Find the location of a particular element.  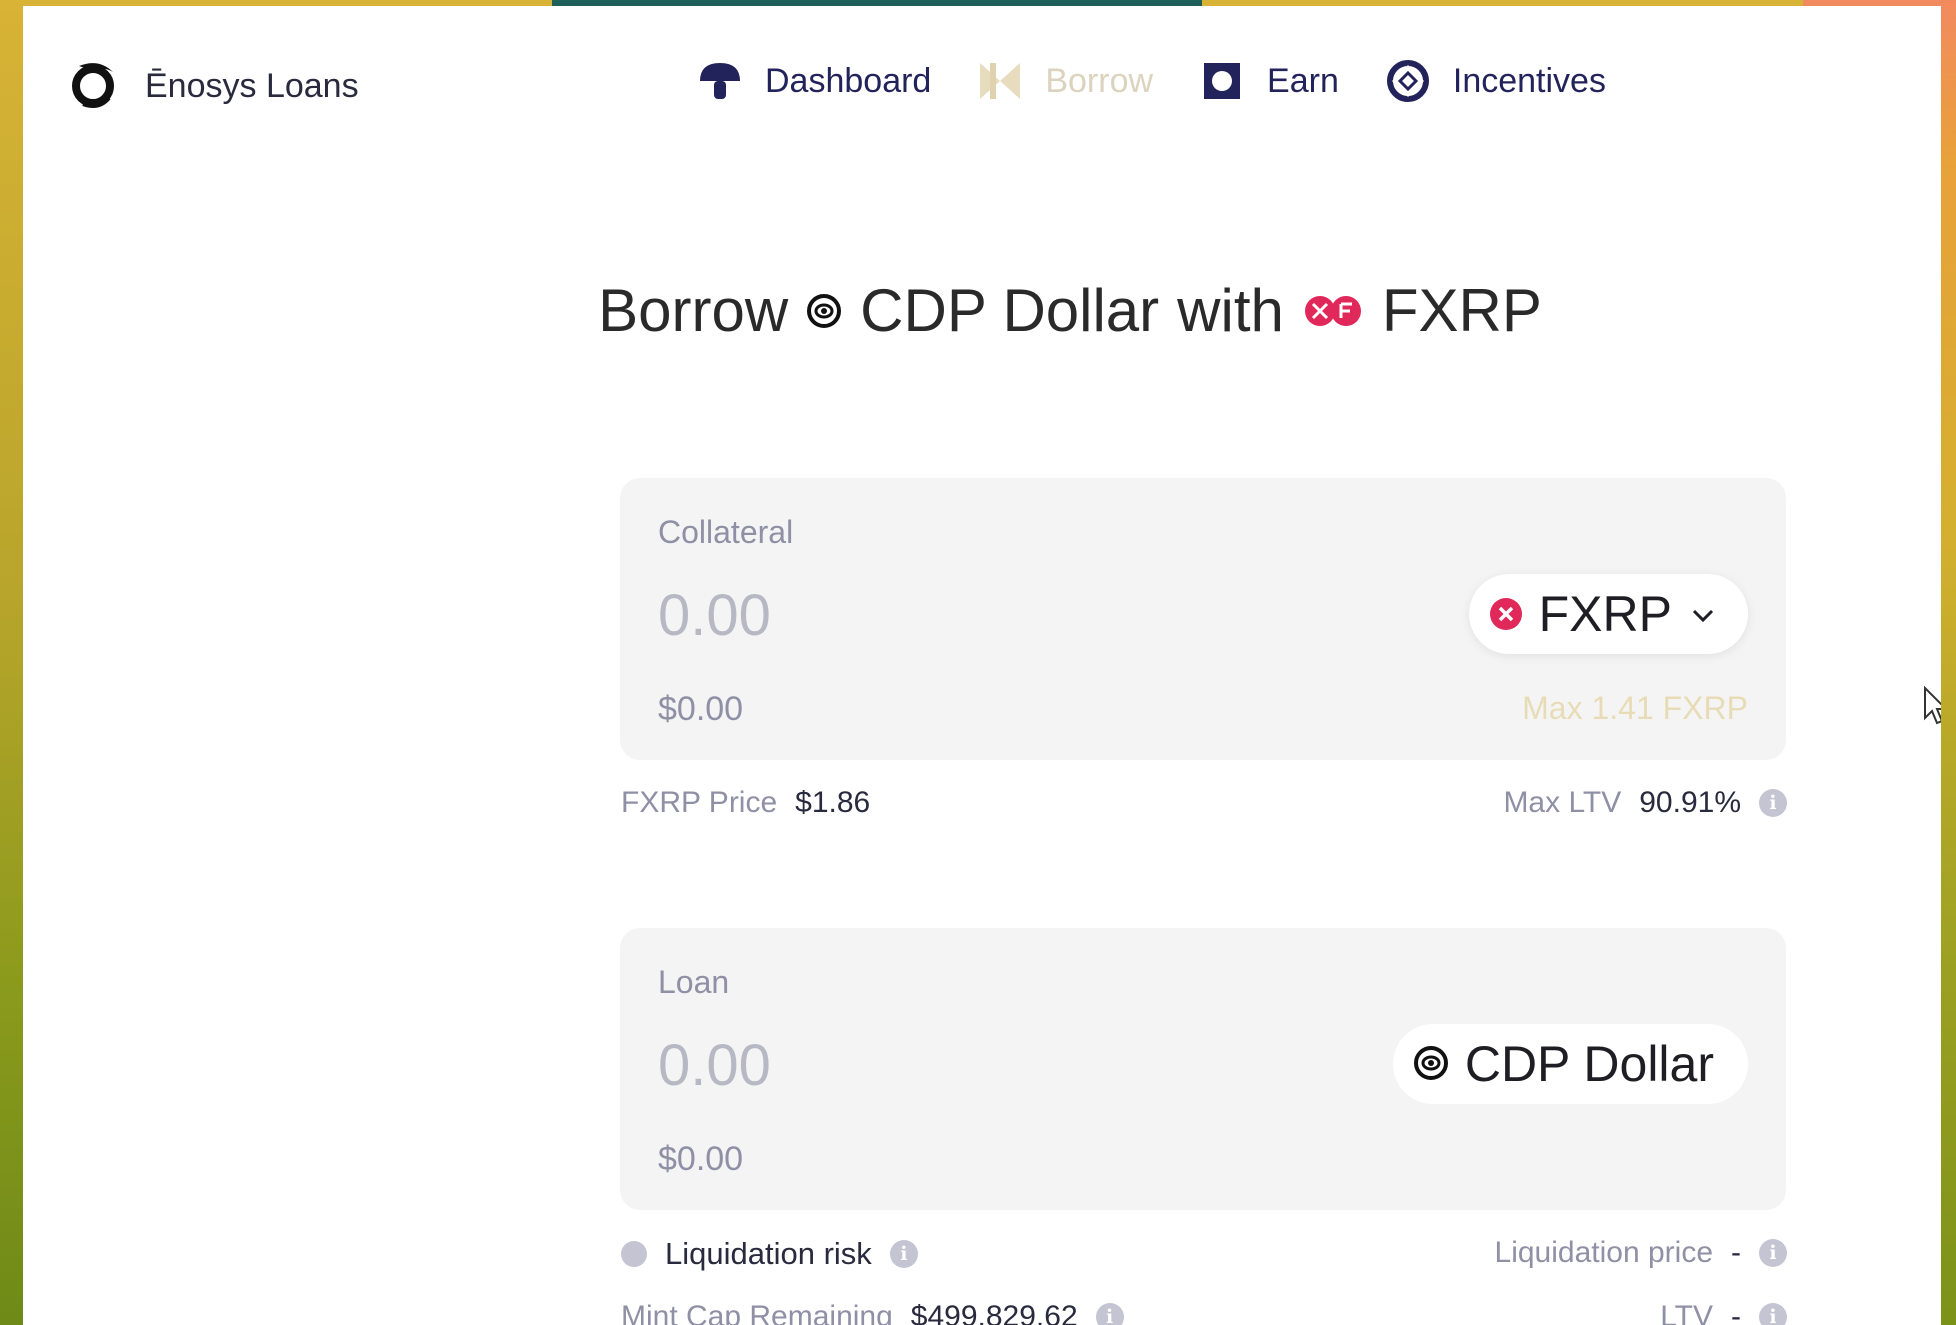

nav-earn-label: Earn is located at coordinates (1303, 80).